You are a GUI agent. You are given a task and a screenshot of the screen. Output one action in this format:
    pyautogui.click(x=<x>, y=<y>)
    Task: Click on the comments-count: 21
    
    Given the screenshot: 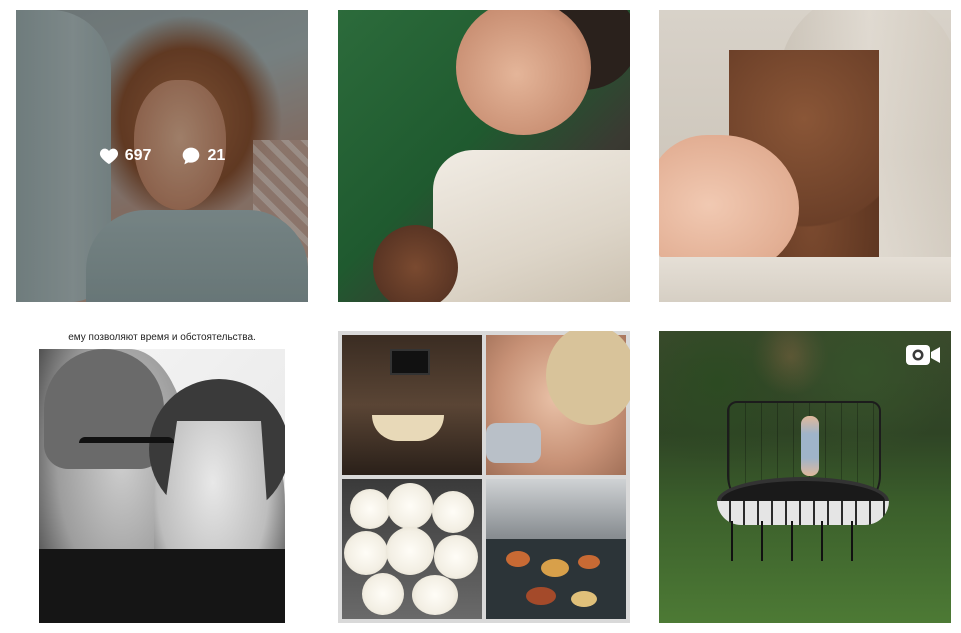 What is the action you would take?
    pyautogui.click(x=216, y=155)
    